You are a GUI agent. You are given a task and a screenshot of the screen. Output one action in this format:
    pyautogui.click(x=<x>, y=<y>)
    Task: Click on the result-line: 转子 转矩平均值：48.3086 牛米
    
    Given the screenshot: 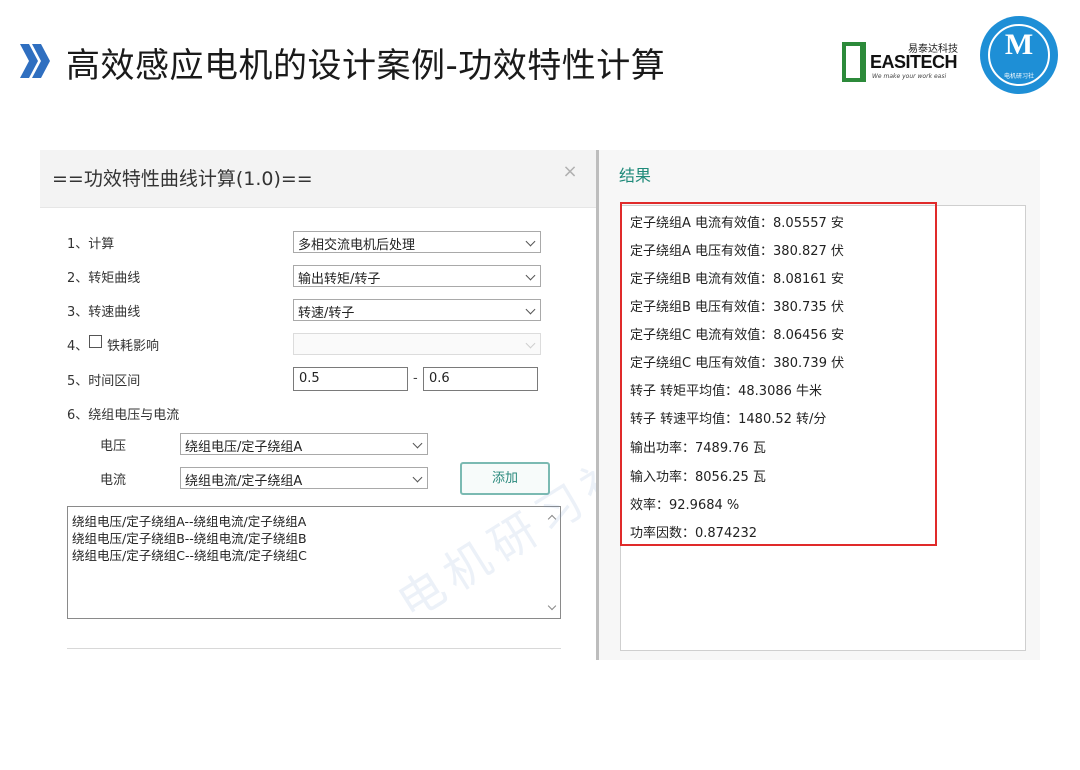 What is the action you would take?
    pyautogui.click(x=726, y=391)
    